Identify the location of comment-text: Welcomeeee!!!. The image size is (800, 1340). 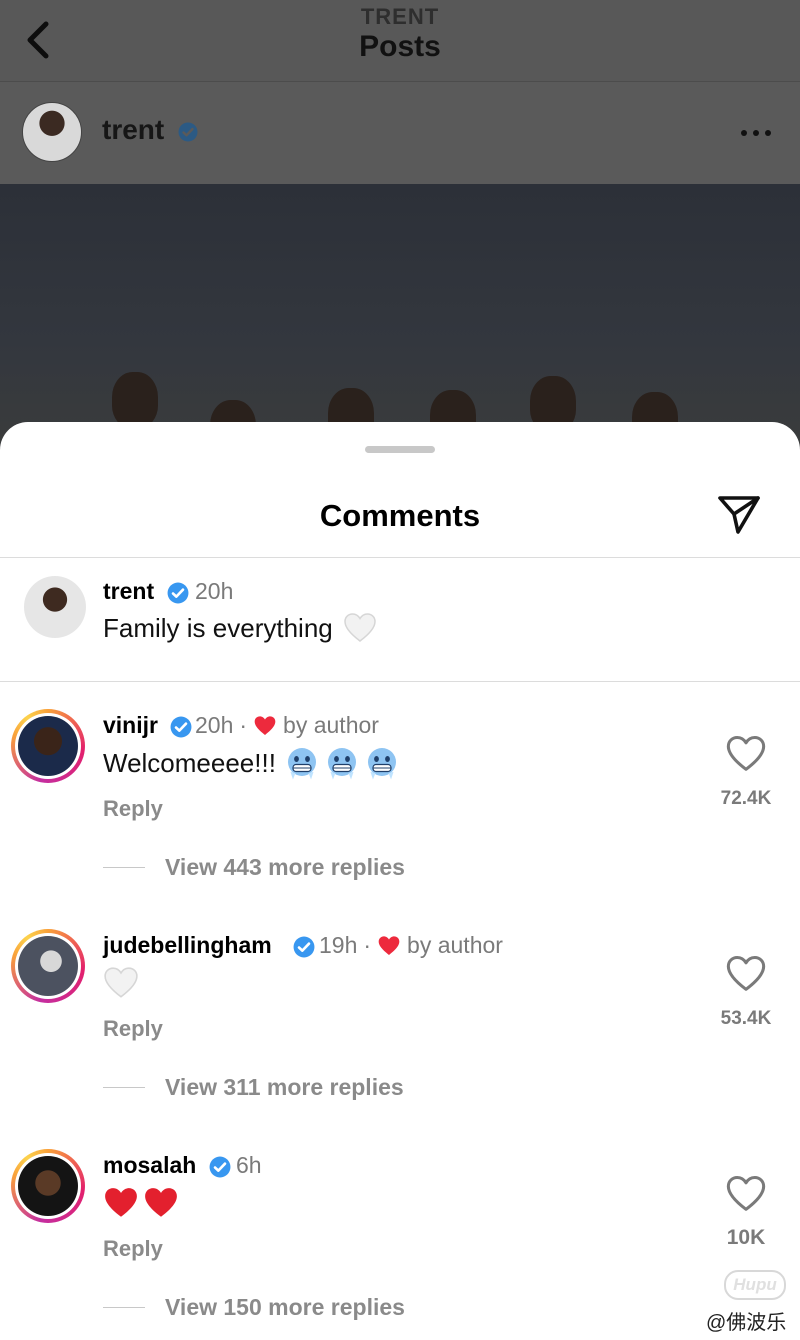
(189, 762).